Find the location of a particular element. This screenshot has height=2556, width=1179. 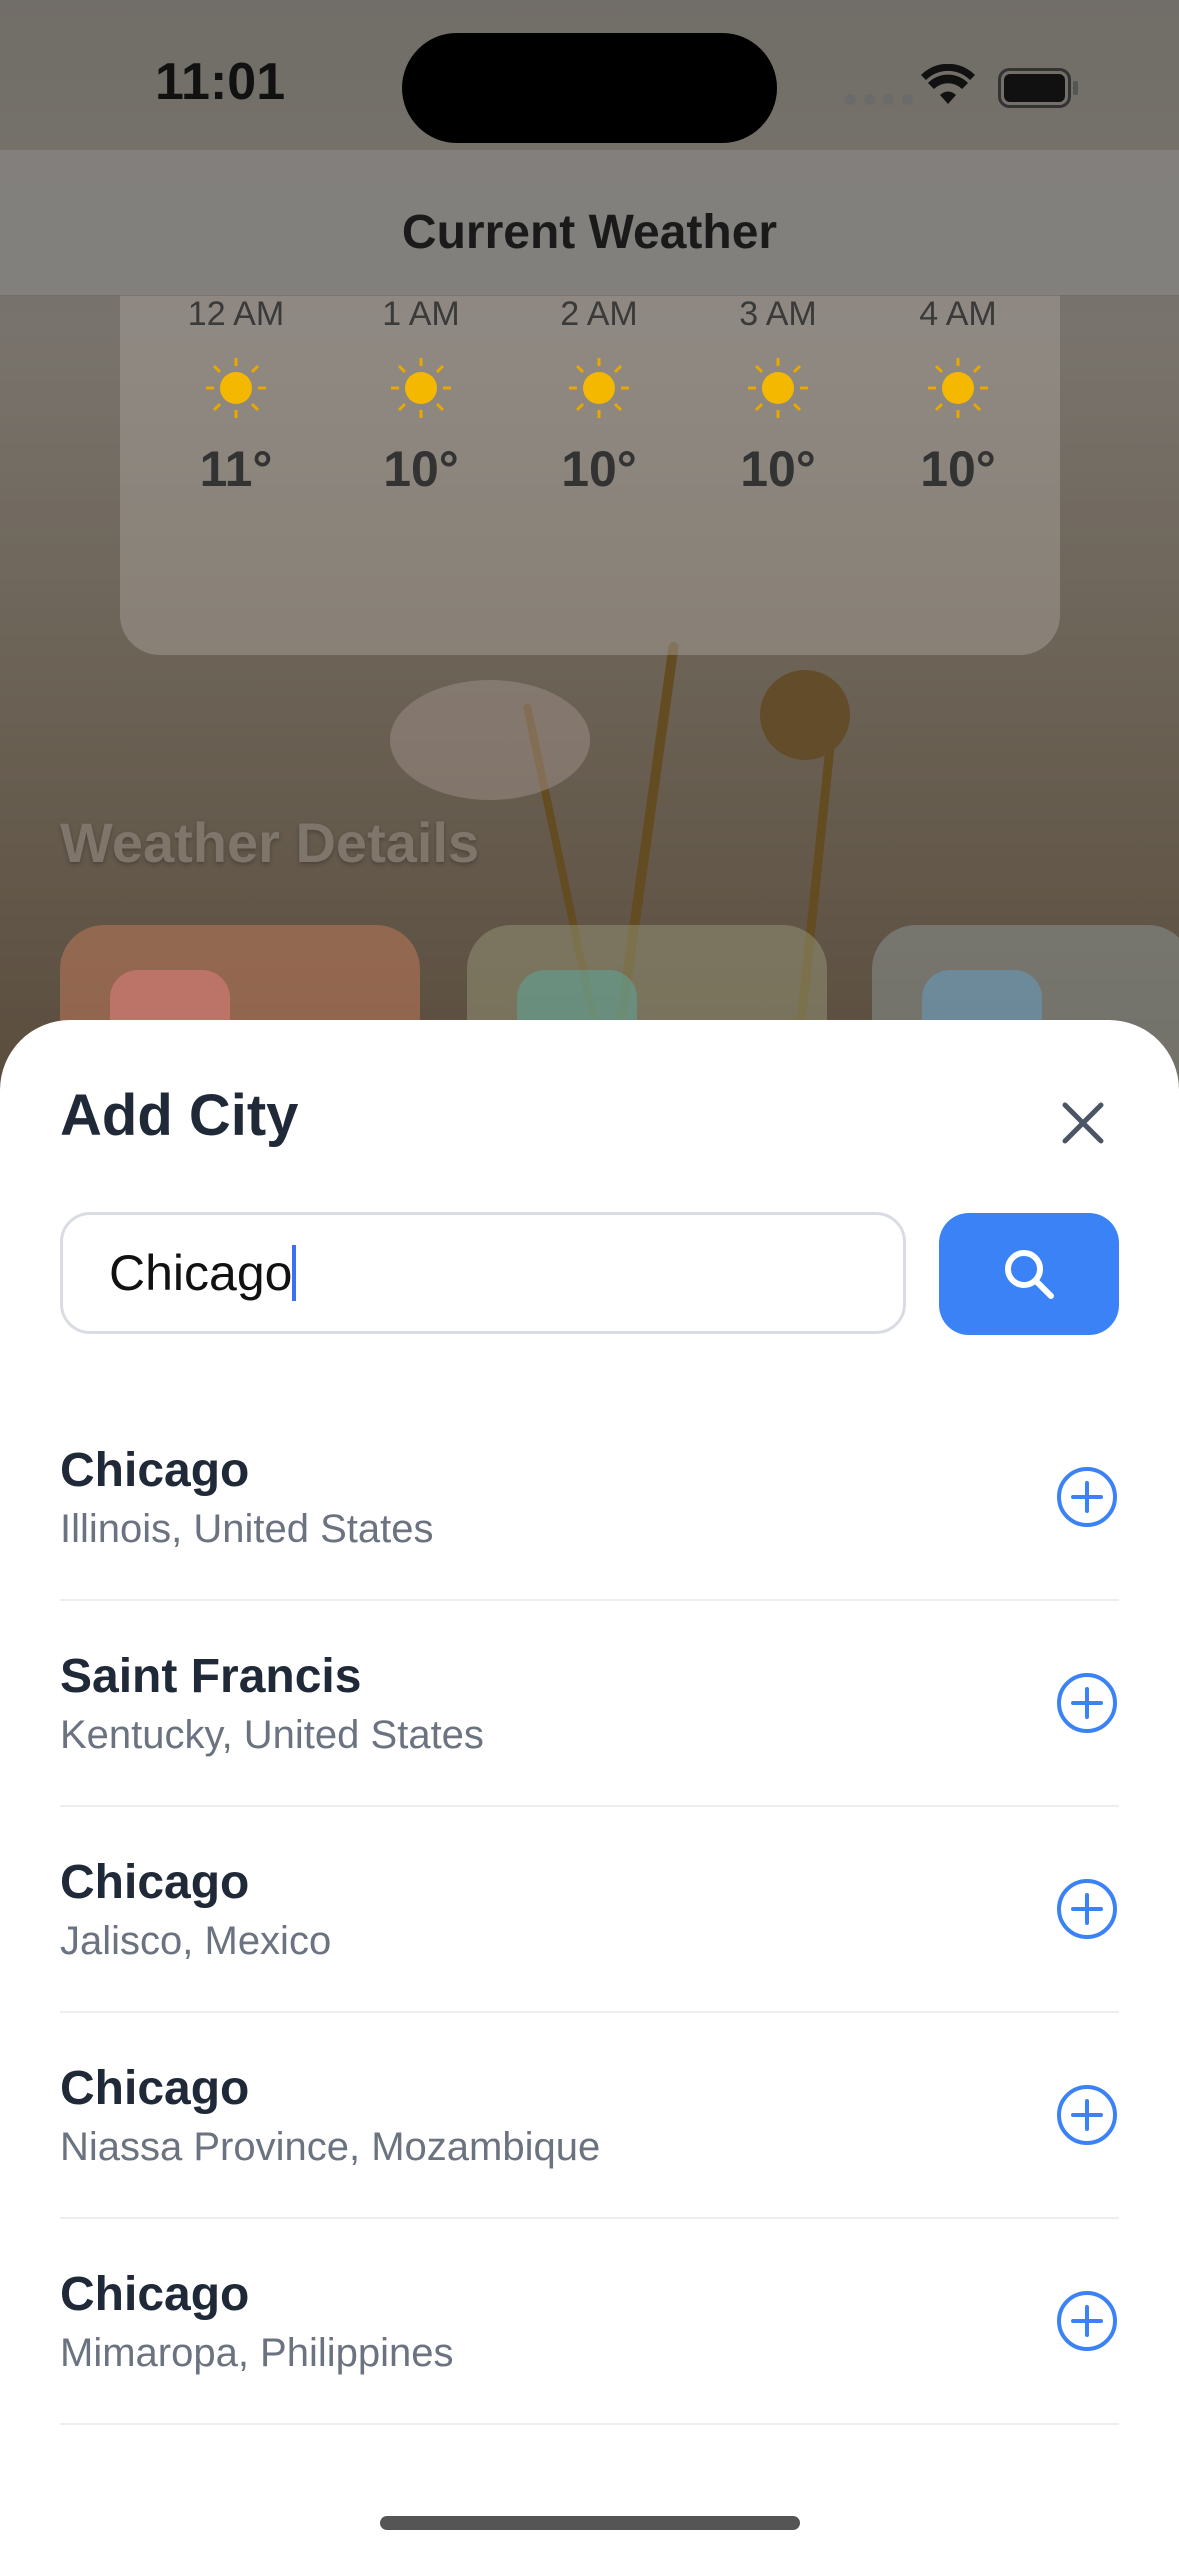

result-region: Kentucky, United States is located at coordinates (272, 1735).